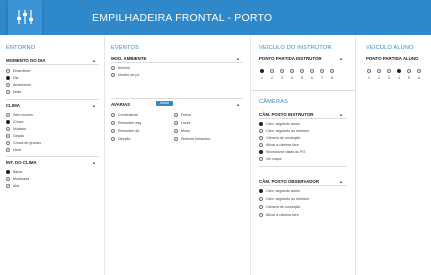 The width and height of the screenshot is (431, 275). What do you see at coordinates (279, 137) in the screenshot?
I see `radio-camera-conducao: Câmera de condução` at bounding box center [279, 137].